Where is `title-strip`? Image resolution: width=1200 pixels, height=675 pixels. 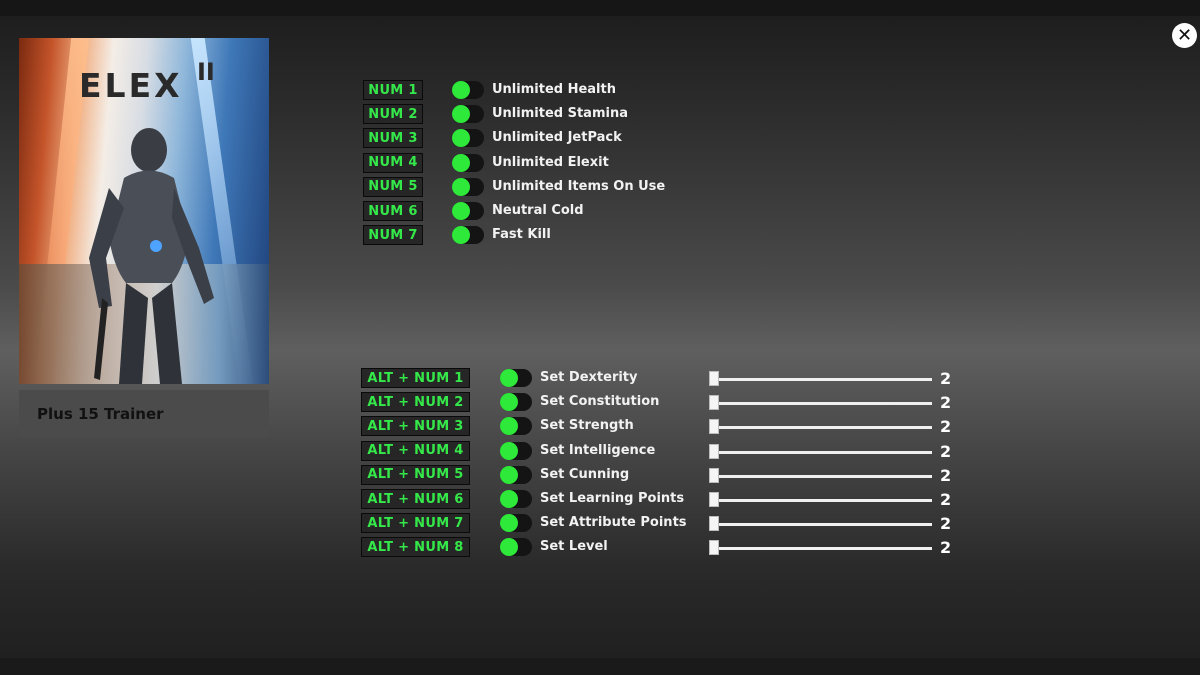 title-strip is located at coordinates (600, 8).